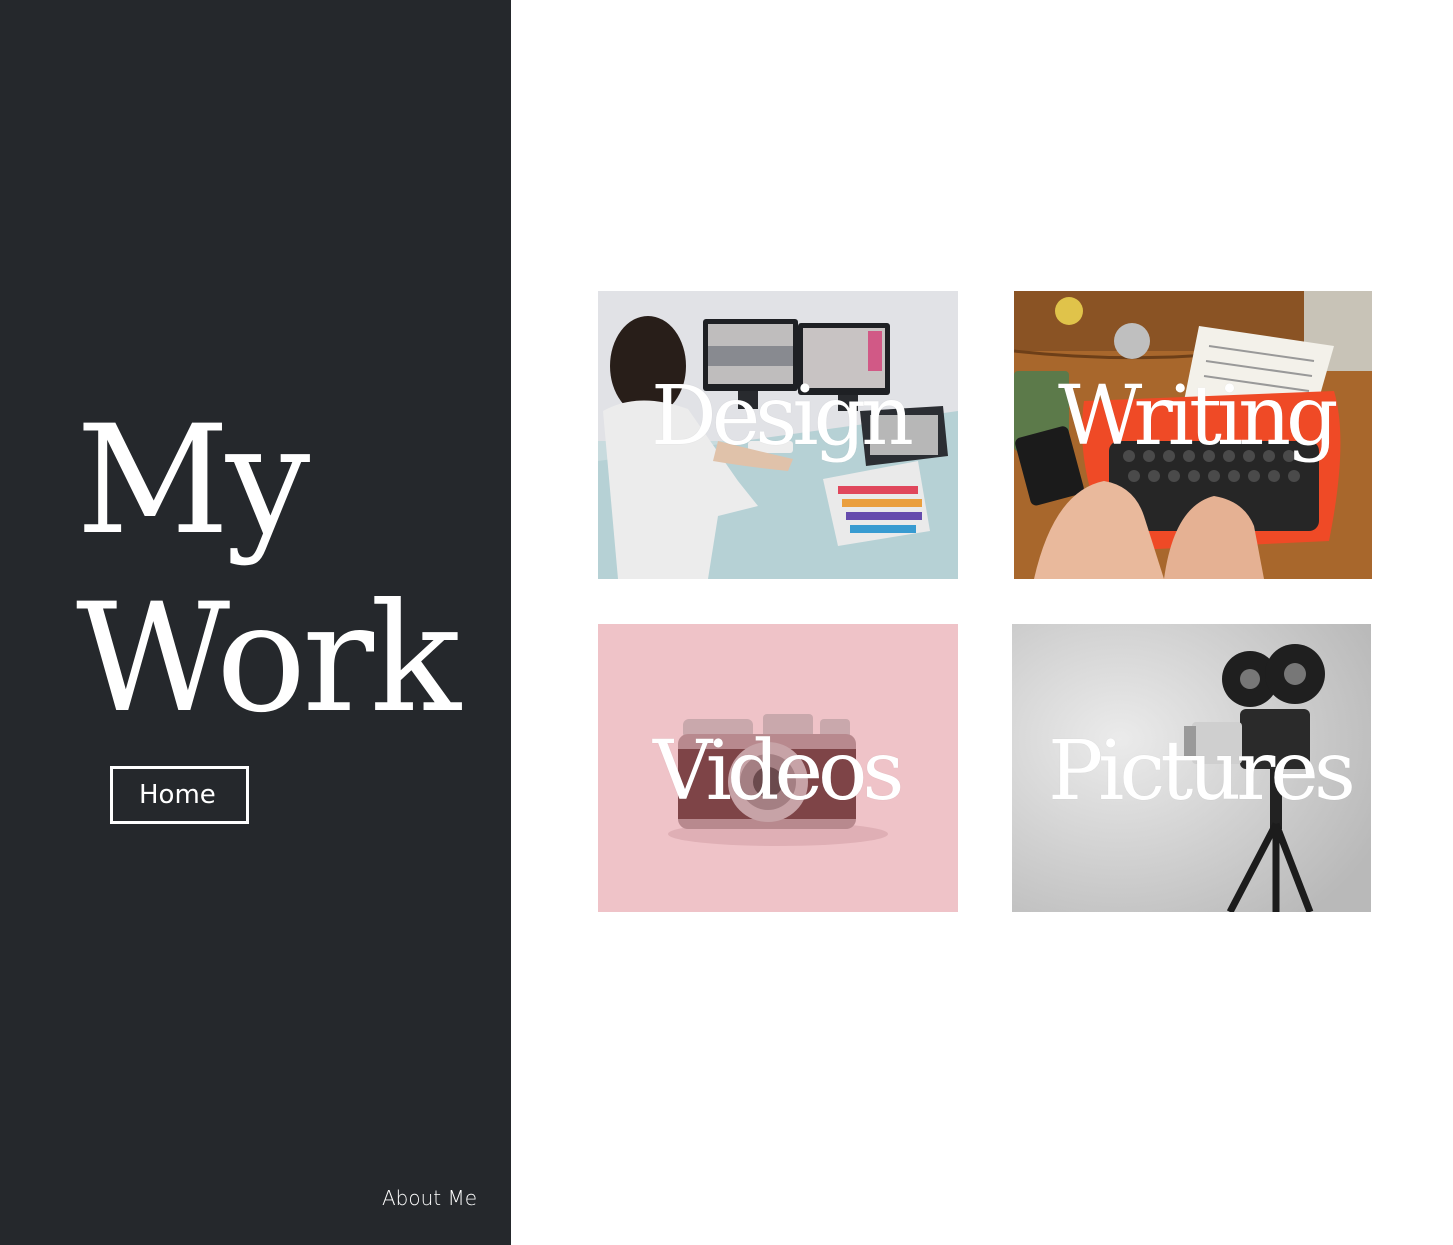  I want to click on pictures-tile: Pictures, so click(1191, 768).